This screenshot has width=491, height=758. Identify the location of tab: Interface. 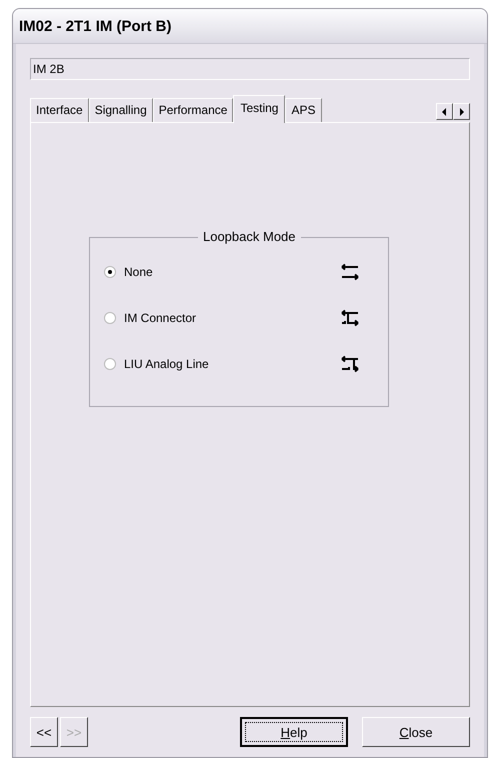
(59, 110).